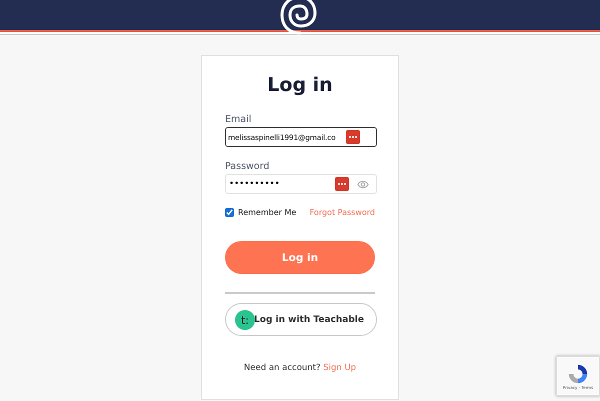 The height and width of the screenshot is (401, 600). I want to click on signup-prompt: Need an account?, so click(282, 368).